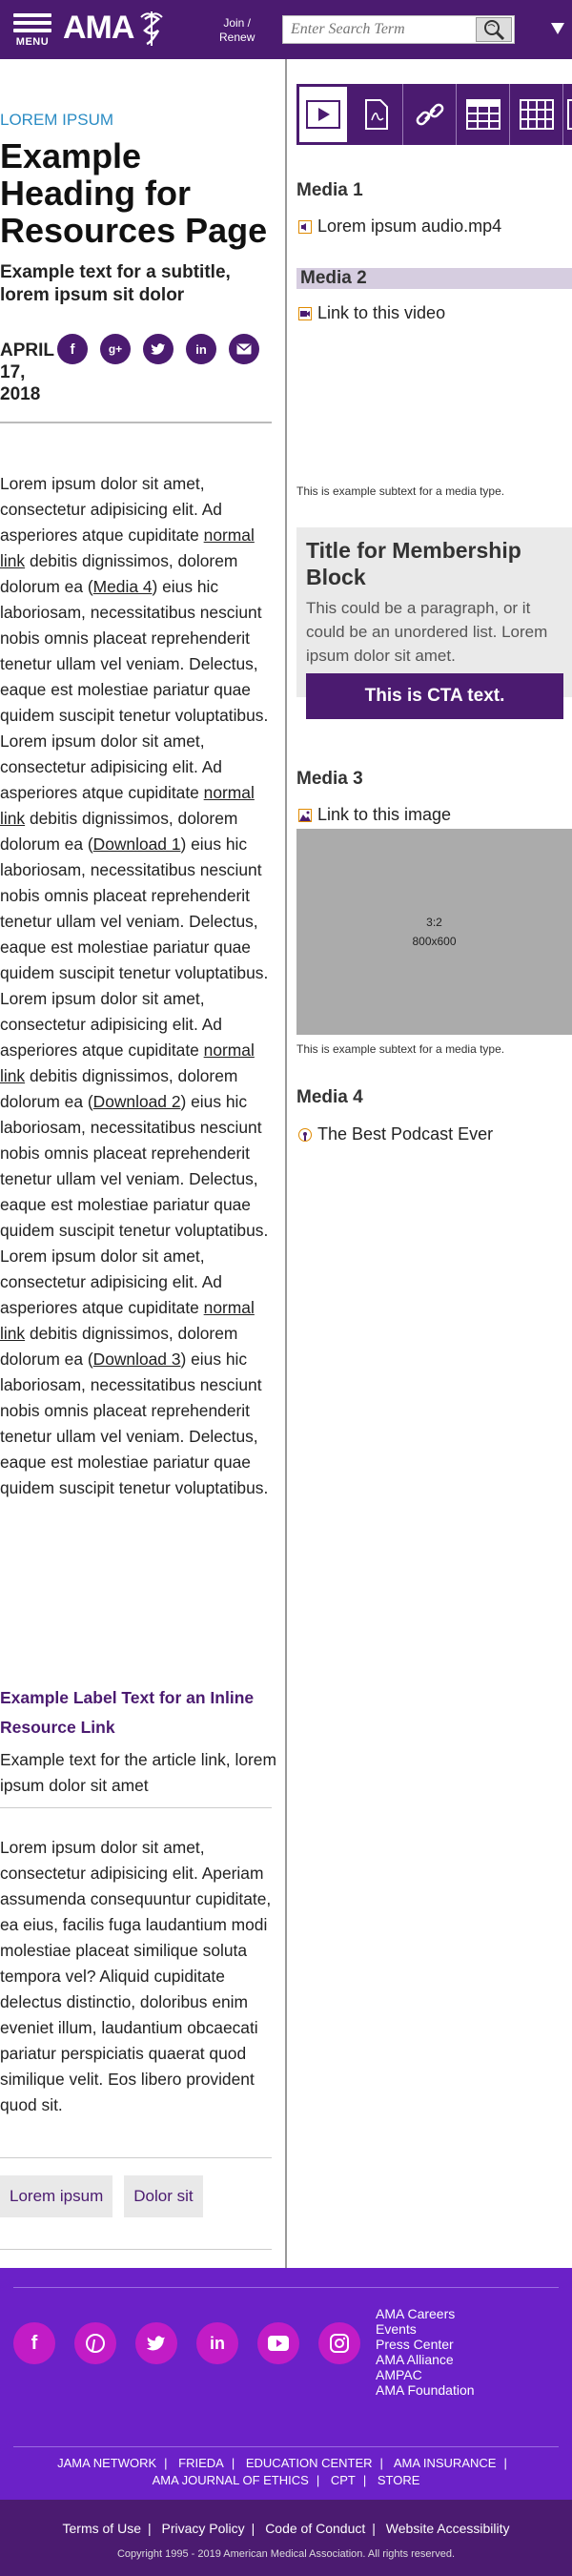  Describe the element at coordinates (329, 190) in the screenshot. I see `media1-heading: Media 1` at that location.